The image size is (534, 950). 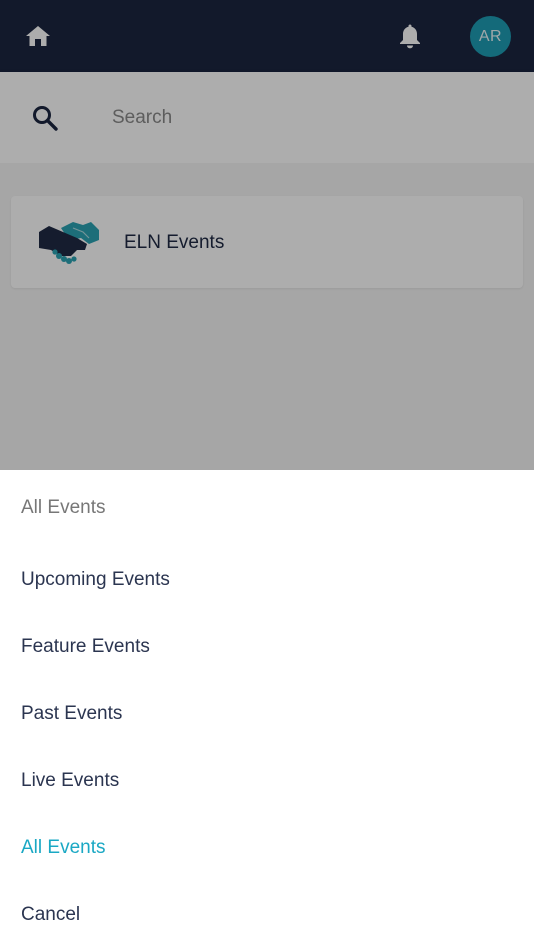 What do you see at coordinates (63, 507) in the screenshot?
I see `sheet-title: All Events` at bounding box center [63, 507].